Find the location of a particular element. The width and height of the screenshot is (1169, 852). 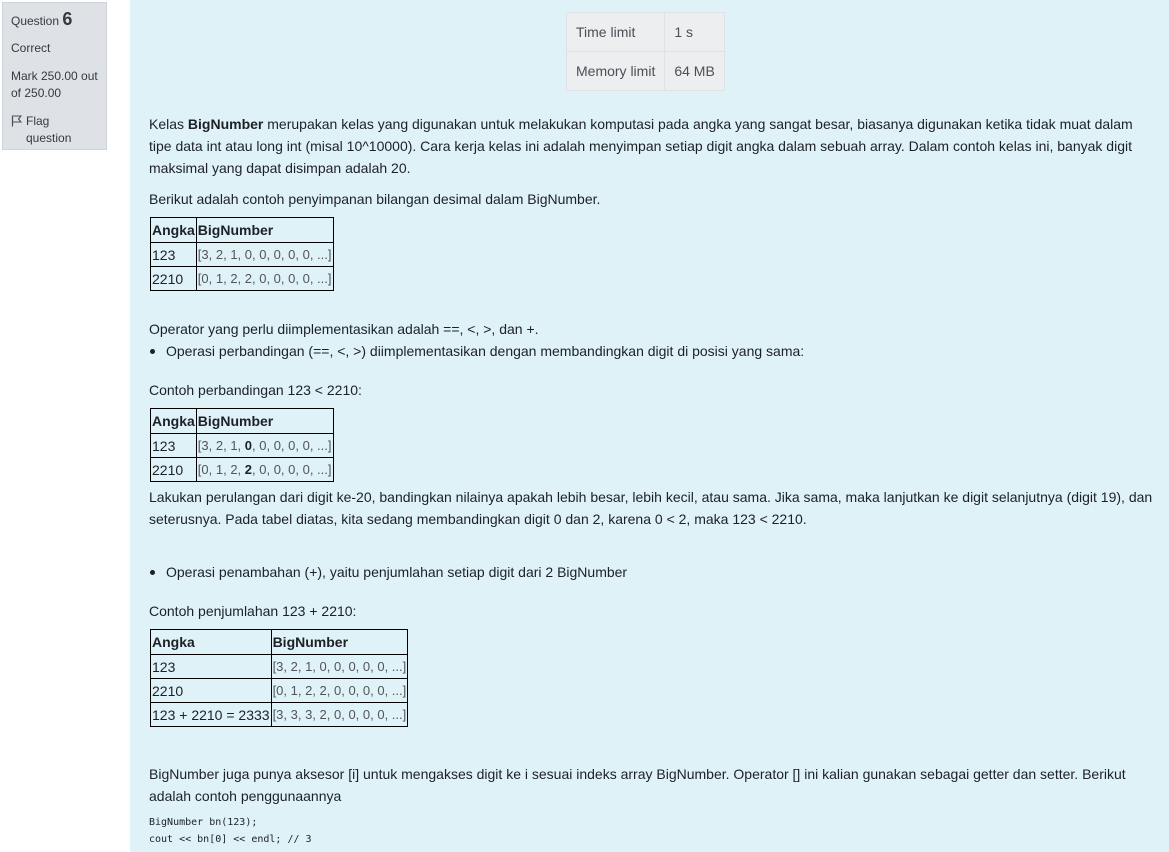

flag-question-link: Flag question is located at coordinates (54, 130).